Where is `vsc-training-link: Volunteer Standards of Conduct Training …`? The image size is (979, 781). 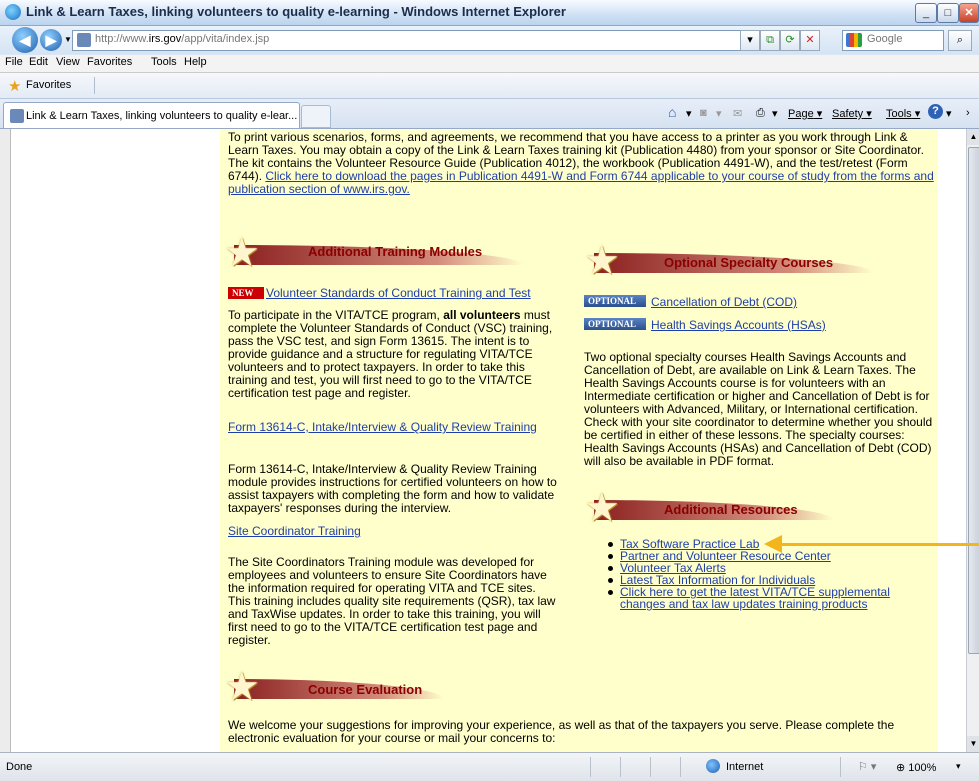
vsc-training-link: Volunteer Standards of Conduct Training … is located at coordinates (398, 293).